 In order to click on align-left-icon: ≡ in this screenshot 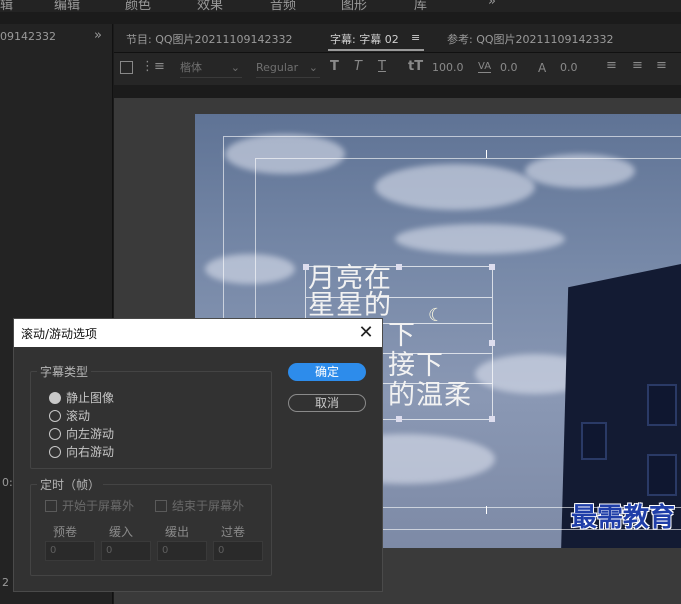, I will do `click(611, 65)`.